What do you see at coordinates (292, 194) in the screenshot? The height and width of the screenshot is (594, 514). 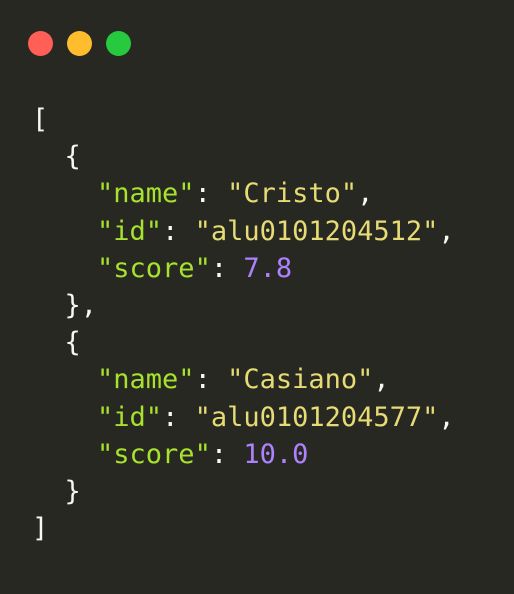 I see `json-string: "Cristo"` at bounding box center [292, 194].